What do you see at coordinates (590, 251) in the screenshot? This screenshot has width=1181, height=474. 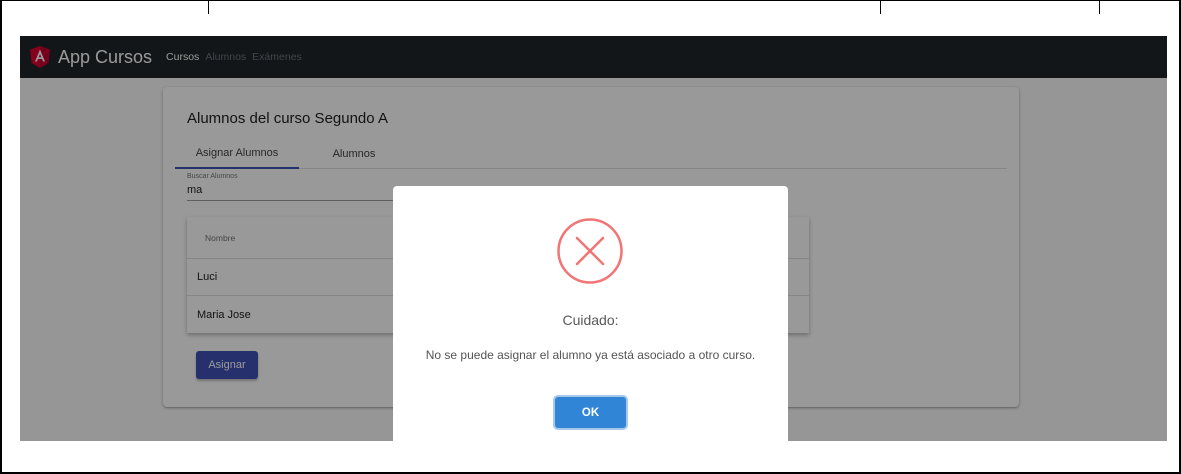 I see `error-x-icon` at bounding box center [590, 251].